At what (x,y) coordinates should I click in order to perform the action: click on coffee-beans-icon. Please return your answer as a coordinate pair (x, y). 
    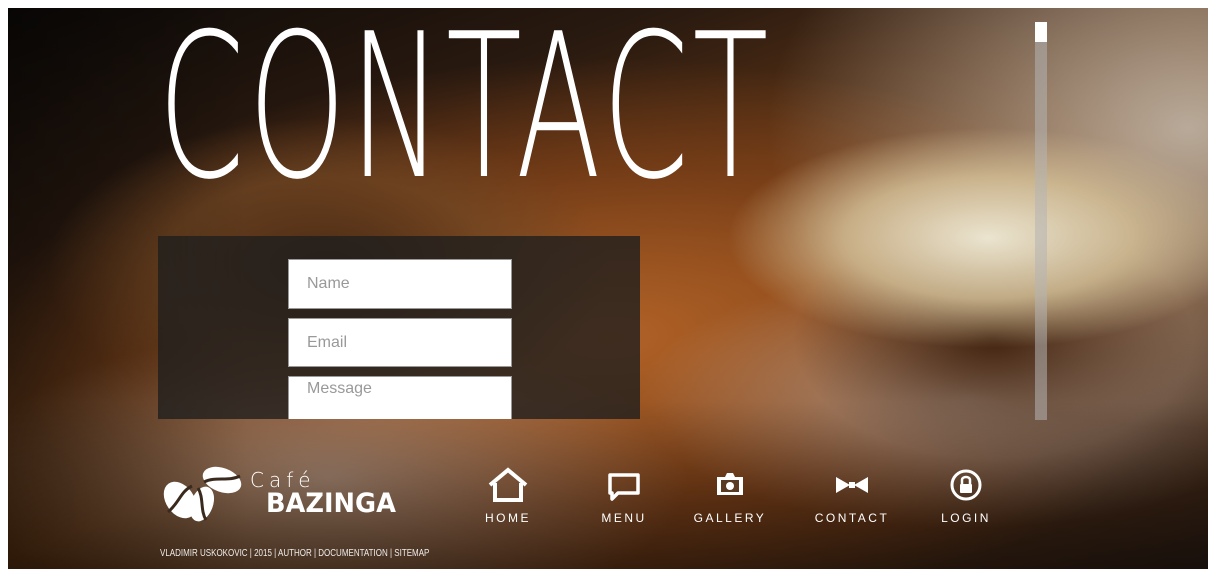
    Looking at the image, I should click on (202, 494).